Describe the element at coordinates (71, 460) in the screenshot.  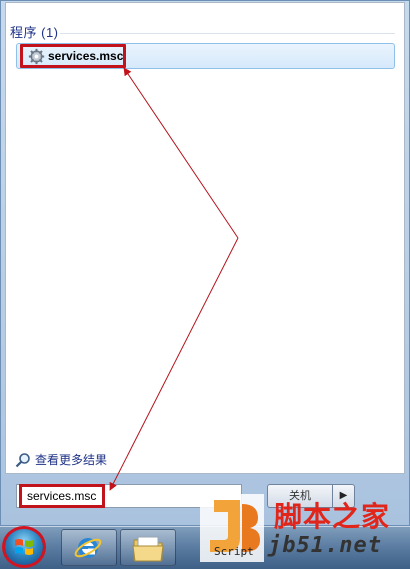
I see `see-more-label: 查看更多结果` at that location.